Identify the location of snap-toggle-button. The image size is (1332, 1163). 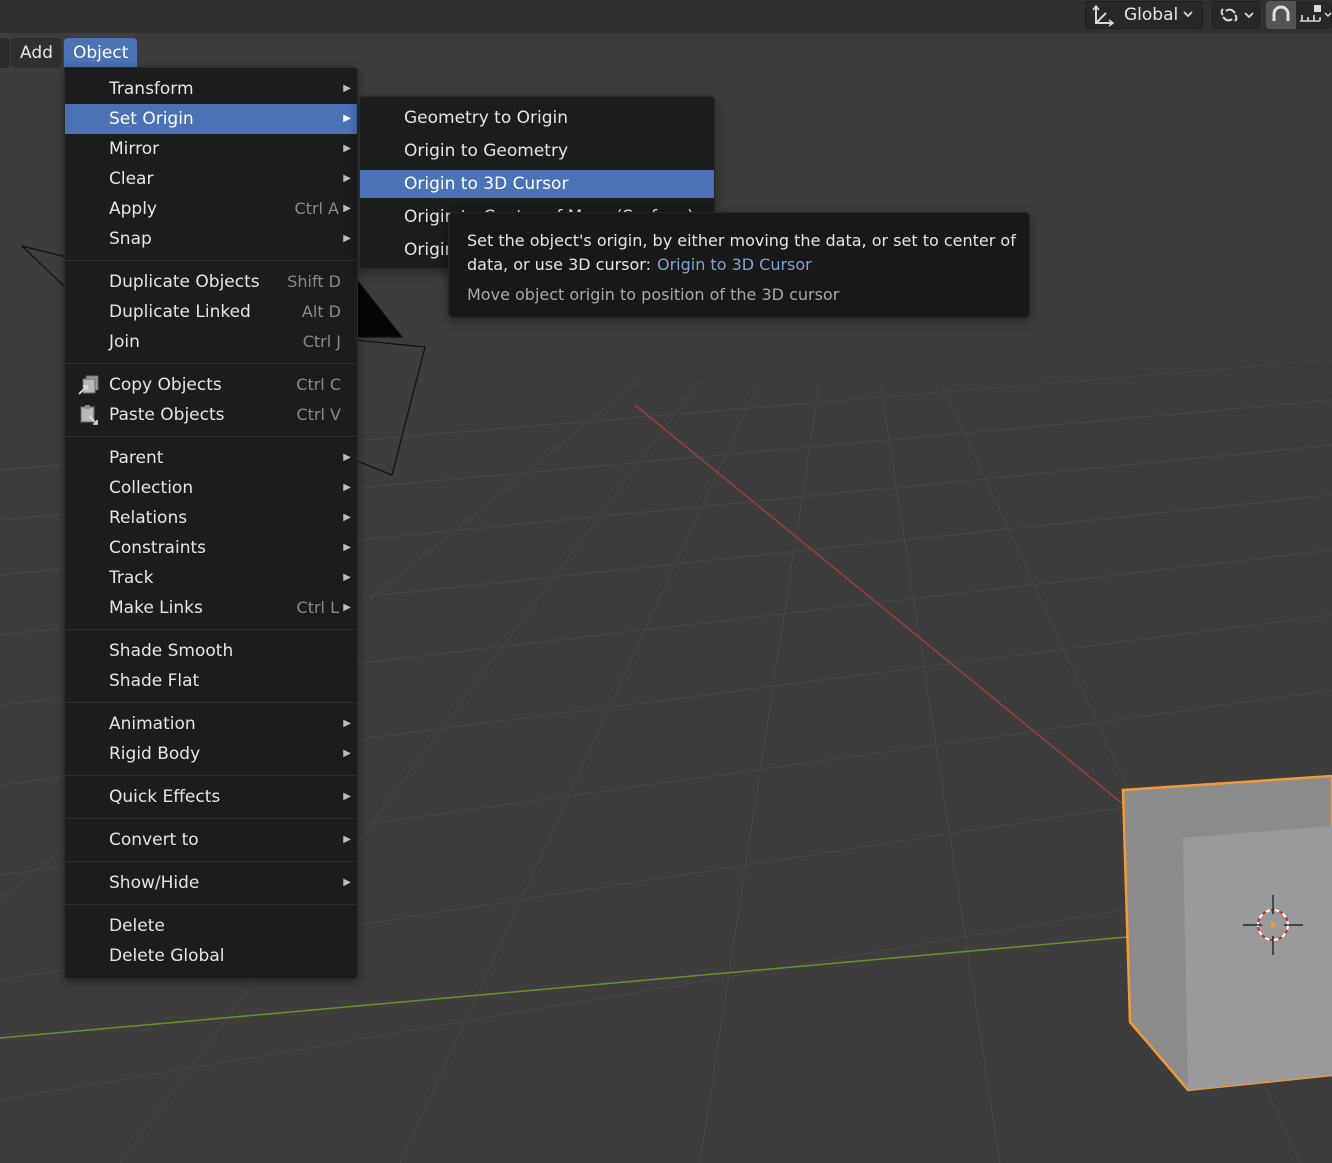
(1281, 15).